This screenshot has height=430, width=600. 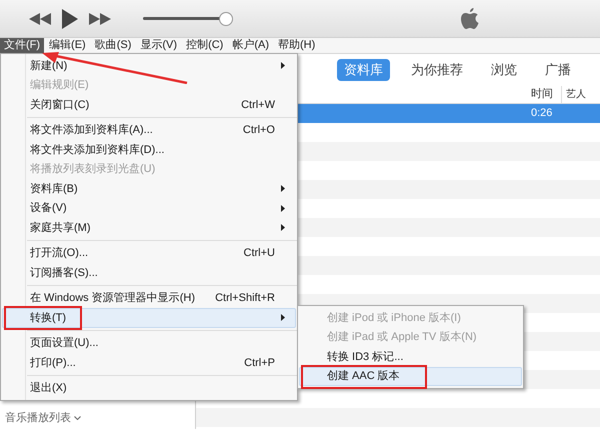 I want to click on menu-item-label: 将播放列表刻录到光盘(U), so click(x=93, y=169).